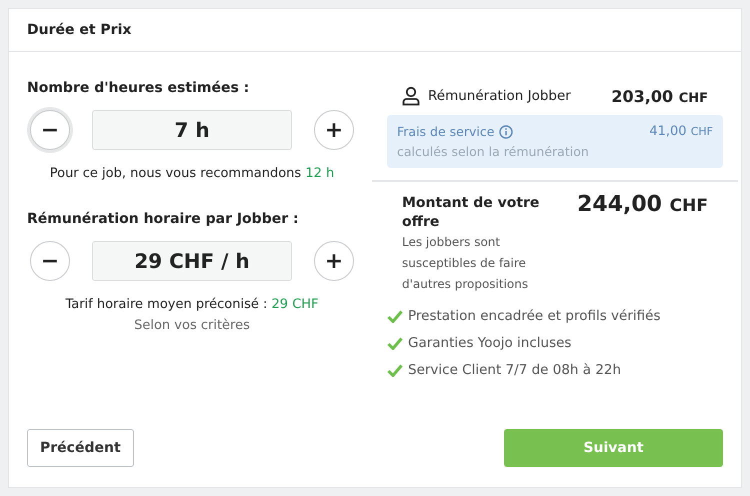 This screenshot has width=750, height=496. What do you see at coordinates (642, 205) in the screenshot?
I see `total-amount: 244,00 CHF` at bounding box center [642, 205].